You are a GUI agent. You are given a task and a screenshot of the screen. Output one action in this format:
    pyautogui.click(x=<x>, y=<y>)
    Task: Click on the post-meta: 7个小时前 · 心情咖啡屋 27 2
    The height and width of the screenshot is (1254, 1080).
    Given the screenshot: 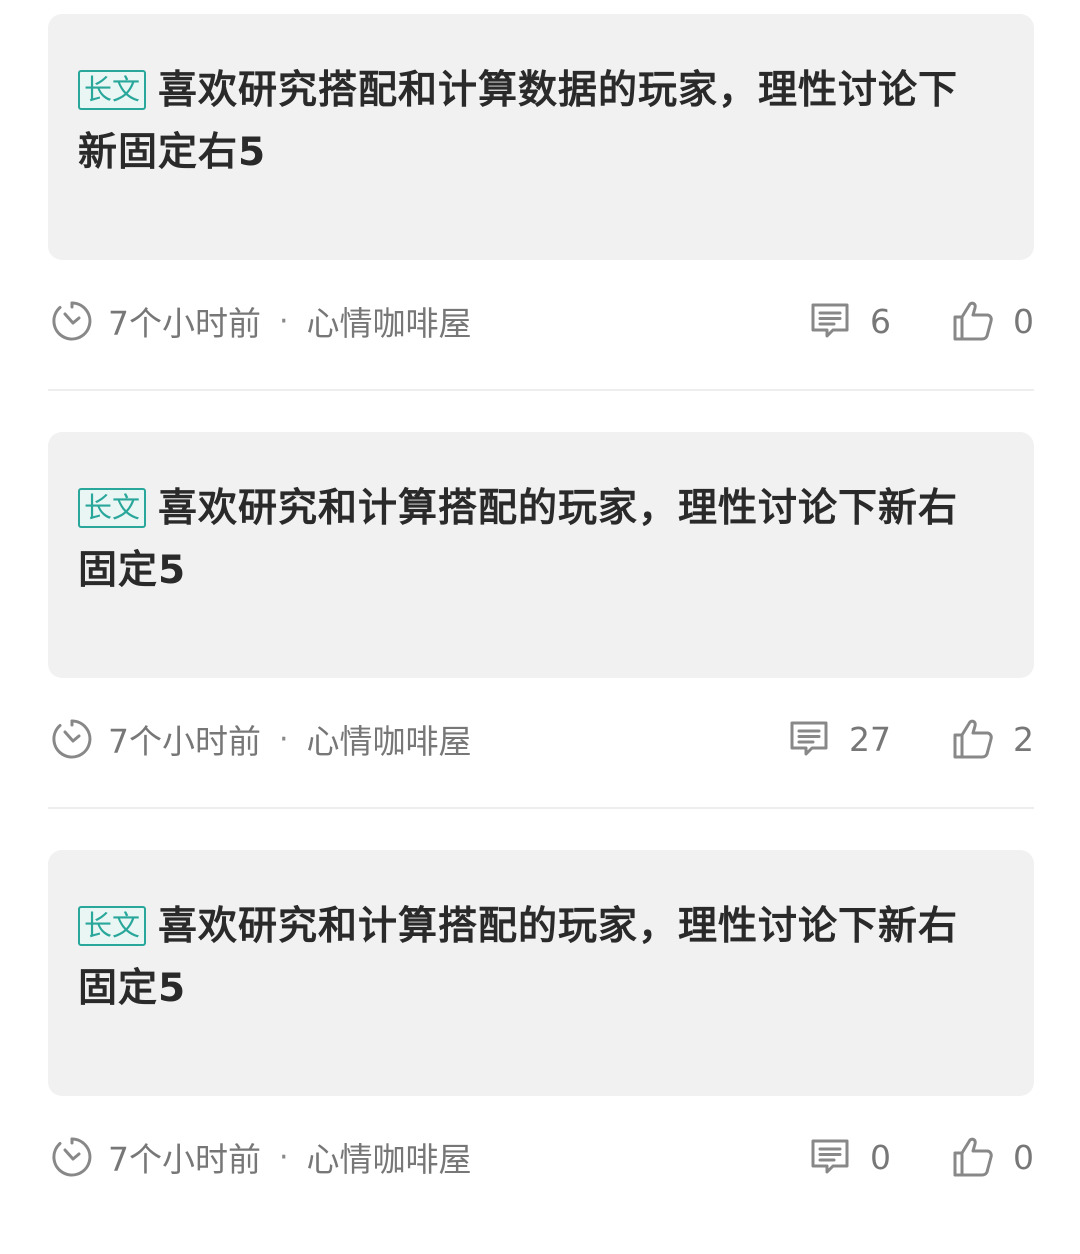 What is the action you would take?
    pyautogui.click(x=541, y=739)
    